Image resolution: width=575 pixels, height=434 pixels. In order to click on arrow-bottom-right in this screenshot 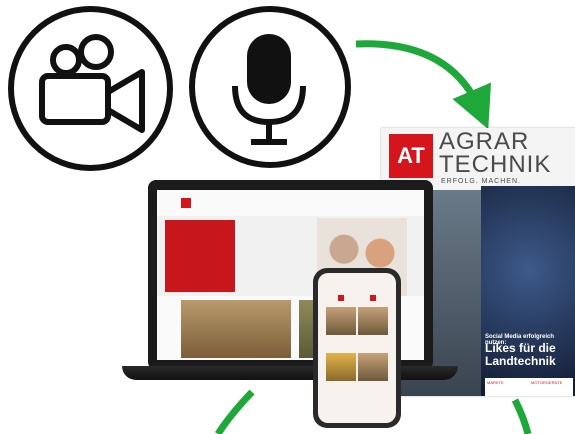, I will do `click(521, 416)`.